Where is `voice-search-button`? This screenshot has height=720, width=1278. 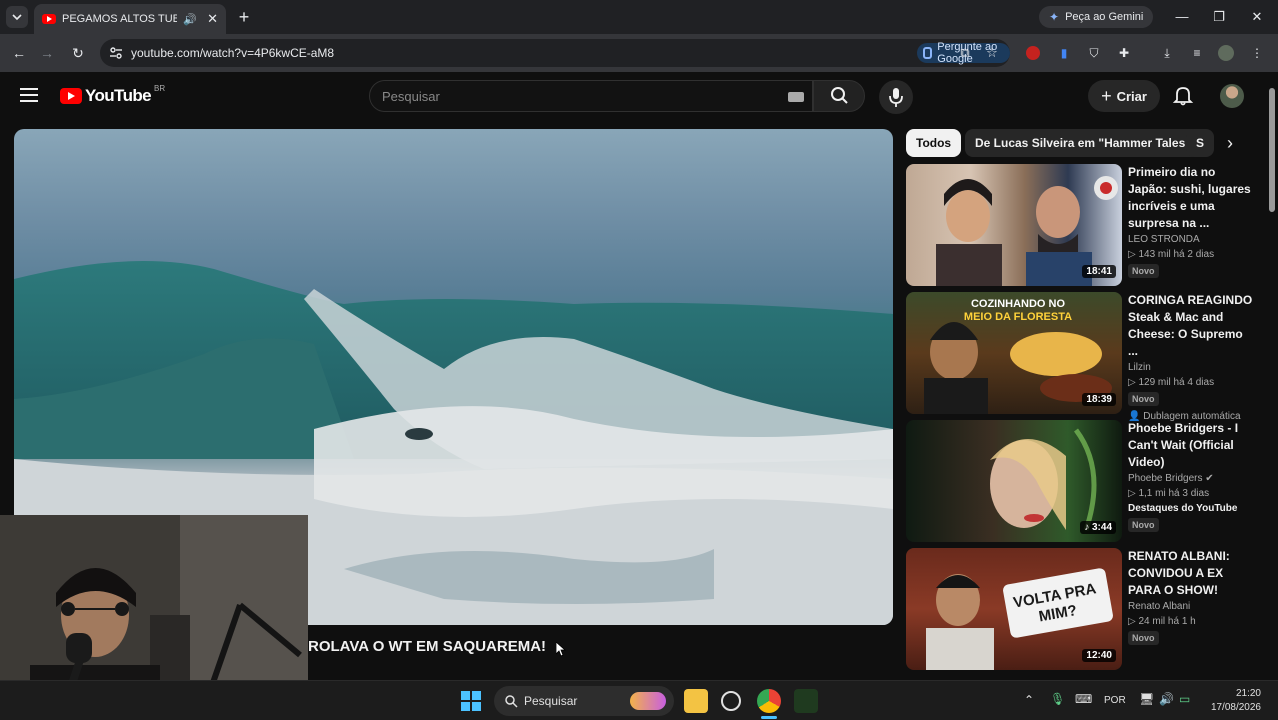
voice-search-button is located at coordinates (896, 97).